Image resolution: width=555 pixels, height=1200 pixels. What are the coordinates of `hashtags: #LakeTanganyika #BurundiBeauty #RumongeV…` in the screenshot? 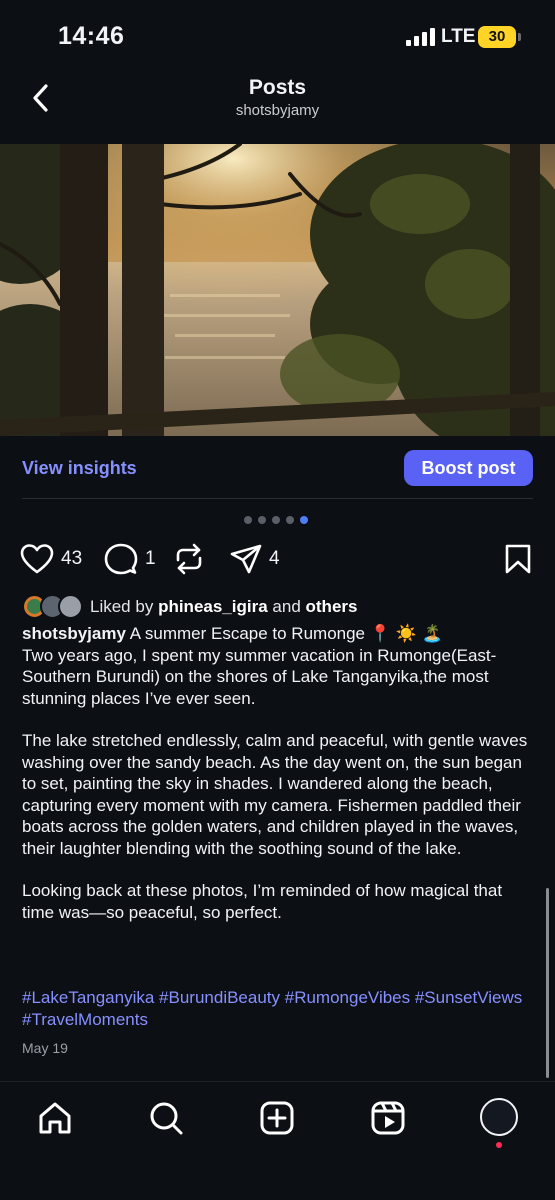 It's located at (279, 1008).